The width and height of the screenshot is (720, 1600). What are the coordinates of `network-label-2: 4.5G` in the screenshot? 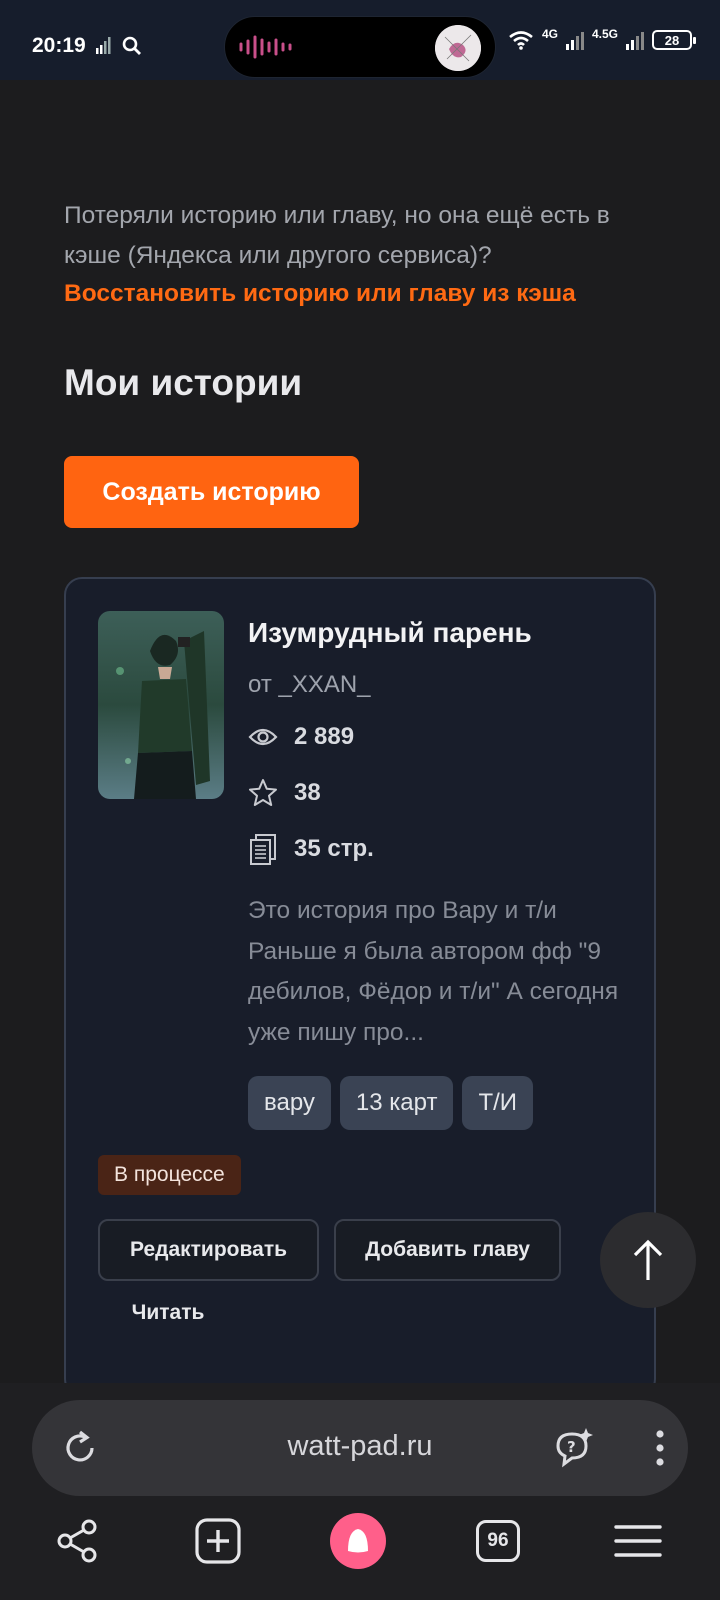 It's located at (604, 34).